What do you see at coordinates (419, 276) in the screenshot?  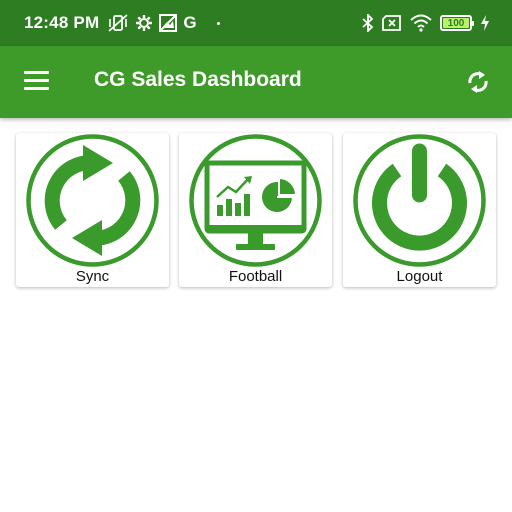 I see `logout-label: Logout` at bounding box center [419, 276].